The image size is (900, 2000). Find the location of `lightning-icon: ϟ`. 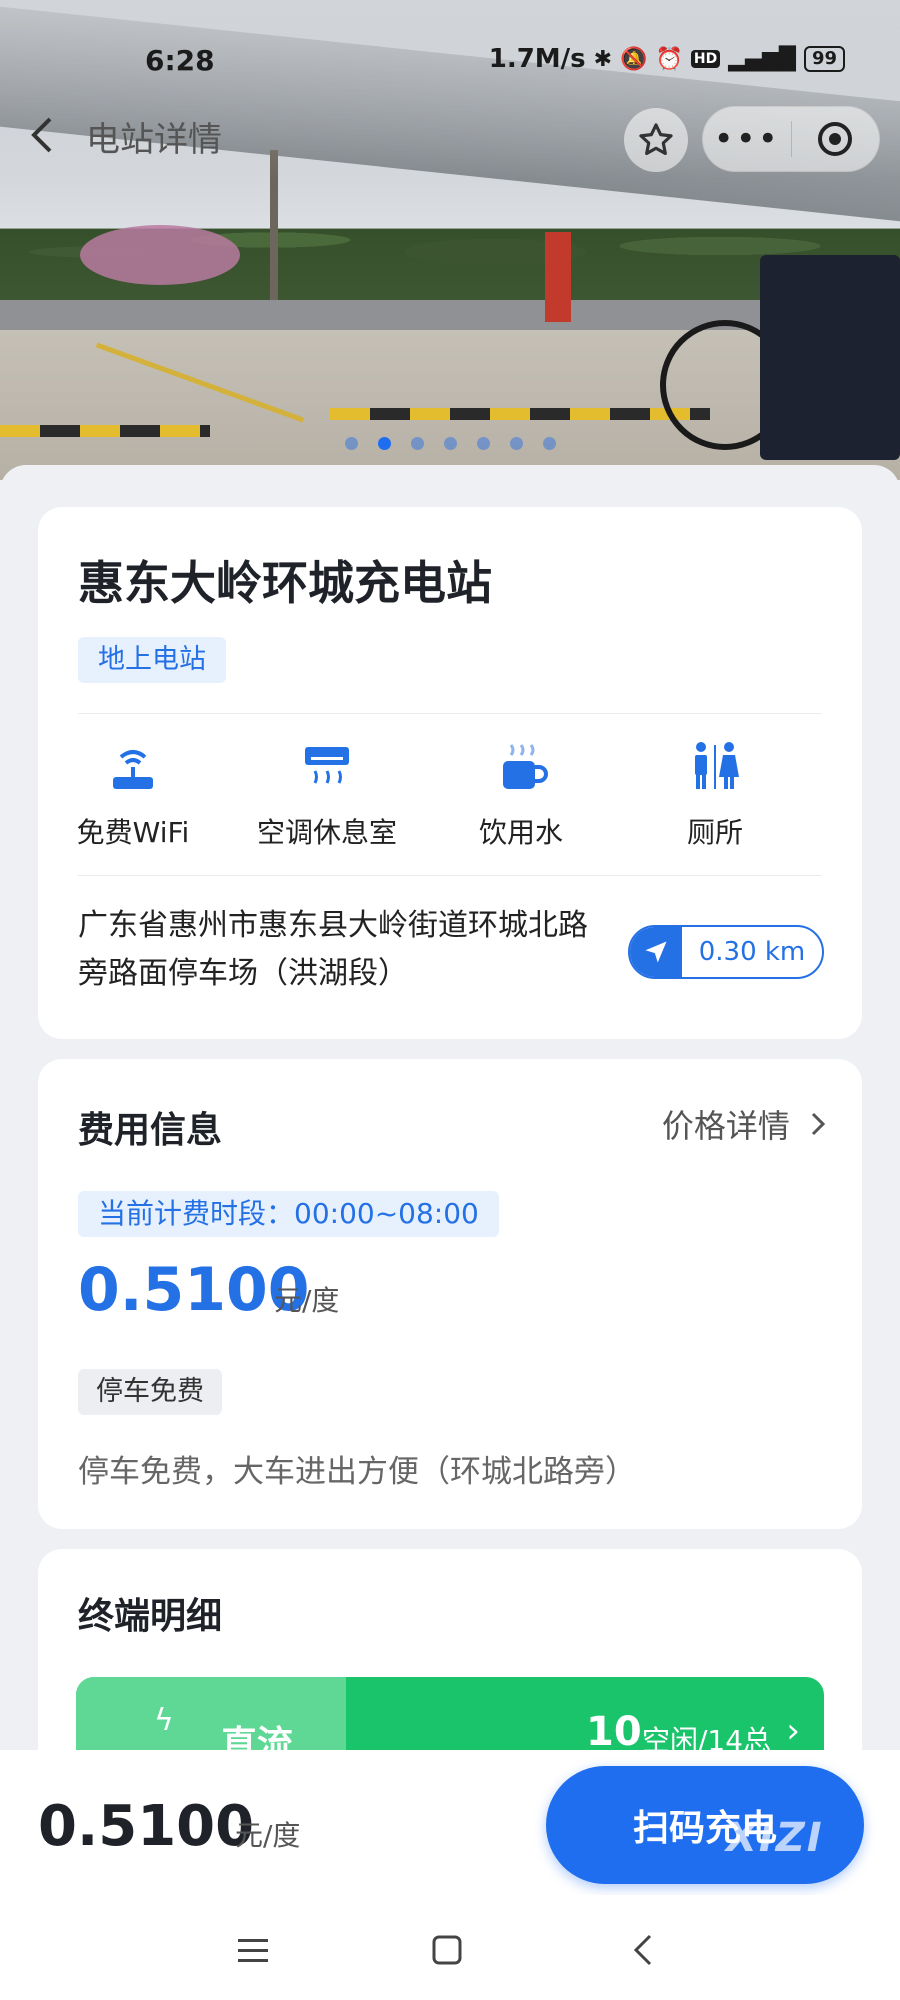

lightning-icon: ϟ is located at coordinates (164, 1720).